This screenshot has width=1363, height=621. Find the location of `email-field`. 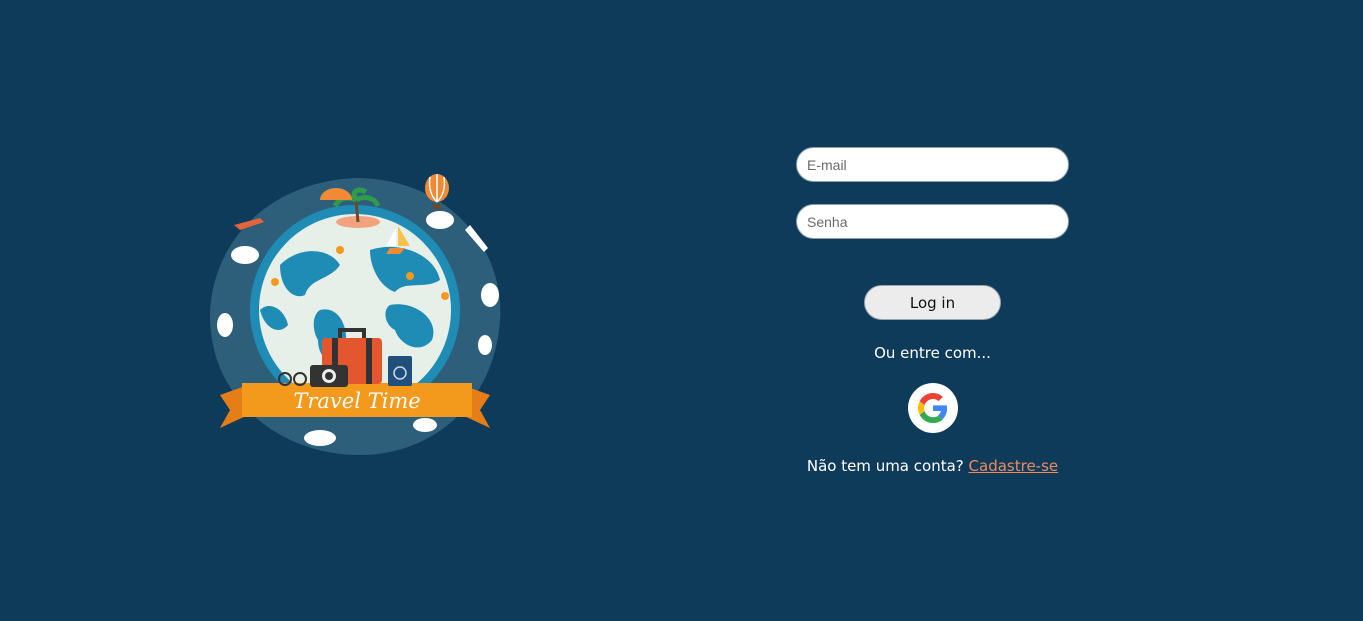

email-field is located at coordinates (932, 164).